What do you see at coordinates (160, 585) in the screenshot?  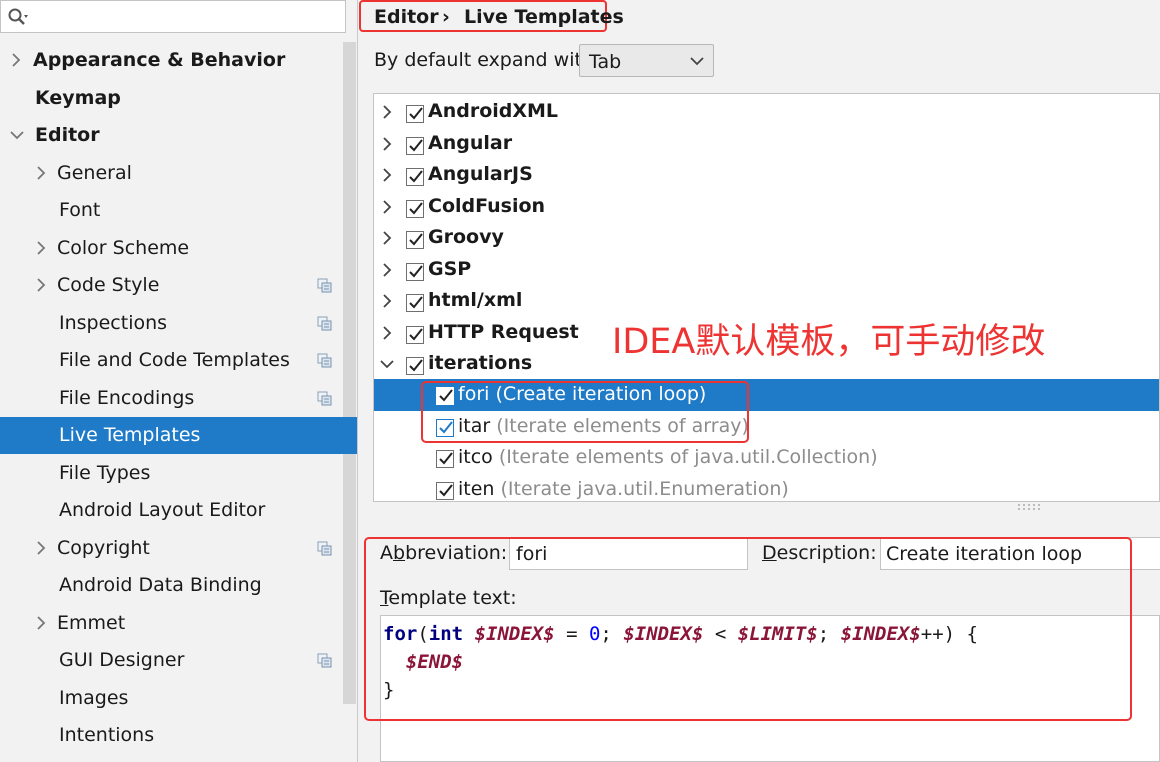 I see `nav-item-label: Android Data Binding` at bounding box center [160, 585].